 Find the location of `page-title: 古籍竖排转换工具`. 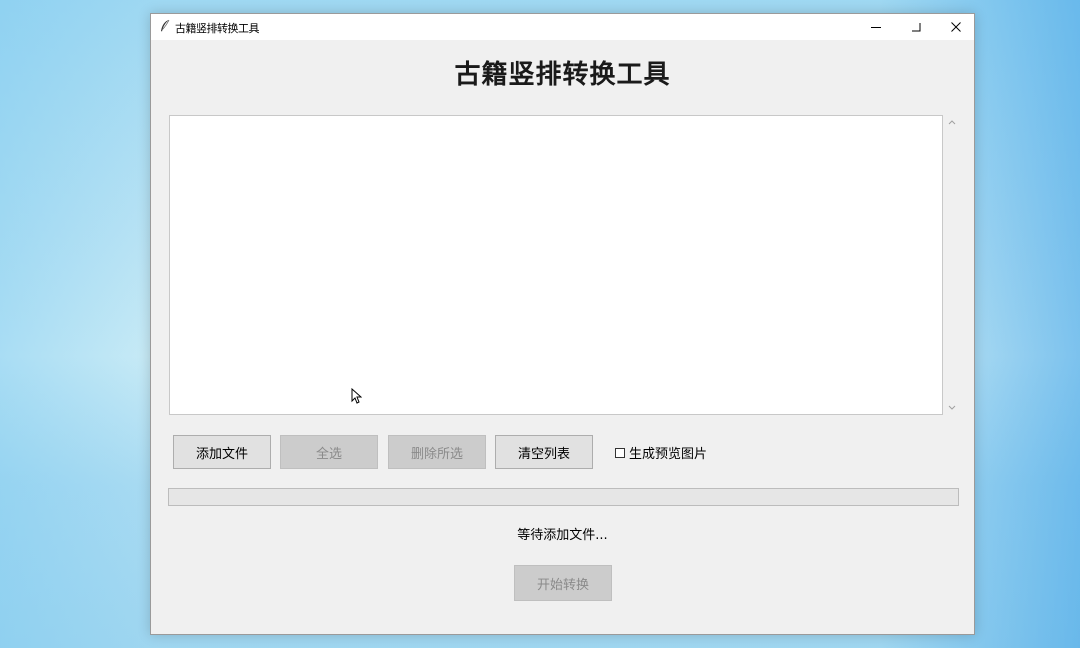

page-title: 古籍竖排转换工具 is located at coordinates (562, 75).